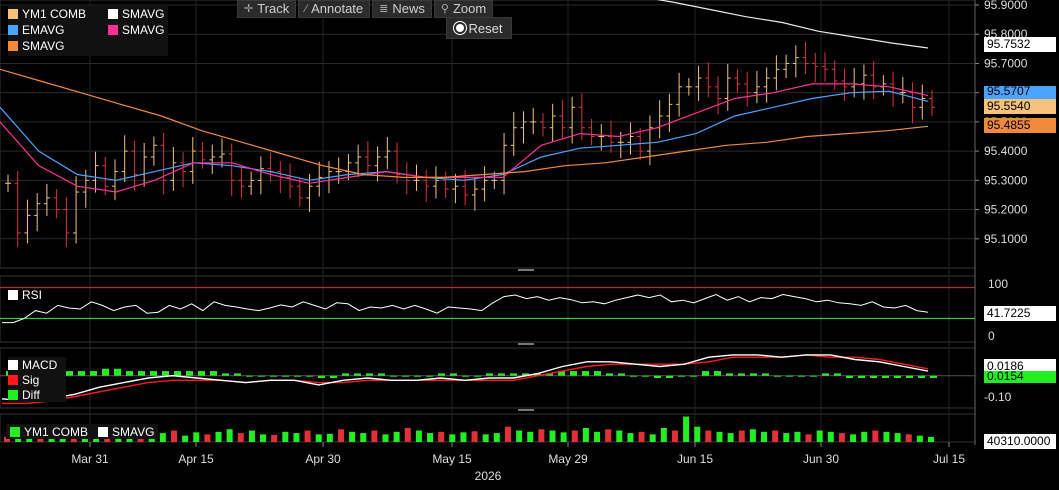 Image resolution: width=1059 pixels, height=490 pixels. I want to click on legend-item: MACD, so click(37, 364).